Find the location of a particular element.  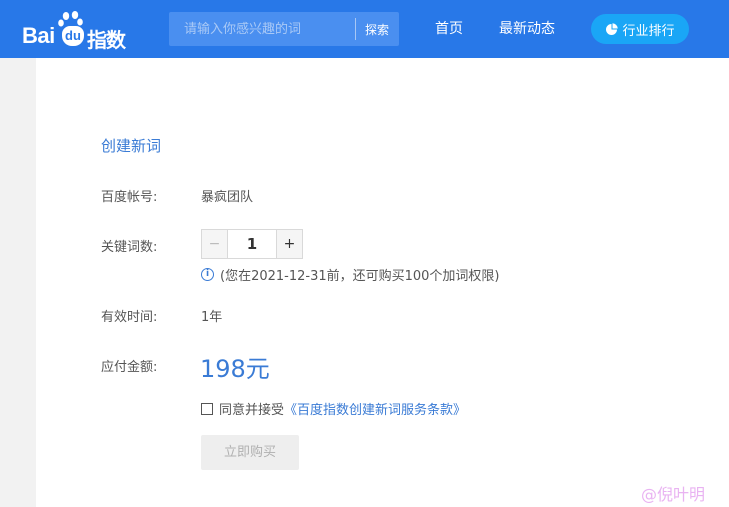

logo-text-bai: Bai is located at coordinates (38, 35).